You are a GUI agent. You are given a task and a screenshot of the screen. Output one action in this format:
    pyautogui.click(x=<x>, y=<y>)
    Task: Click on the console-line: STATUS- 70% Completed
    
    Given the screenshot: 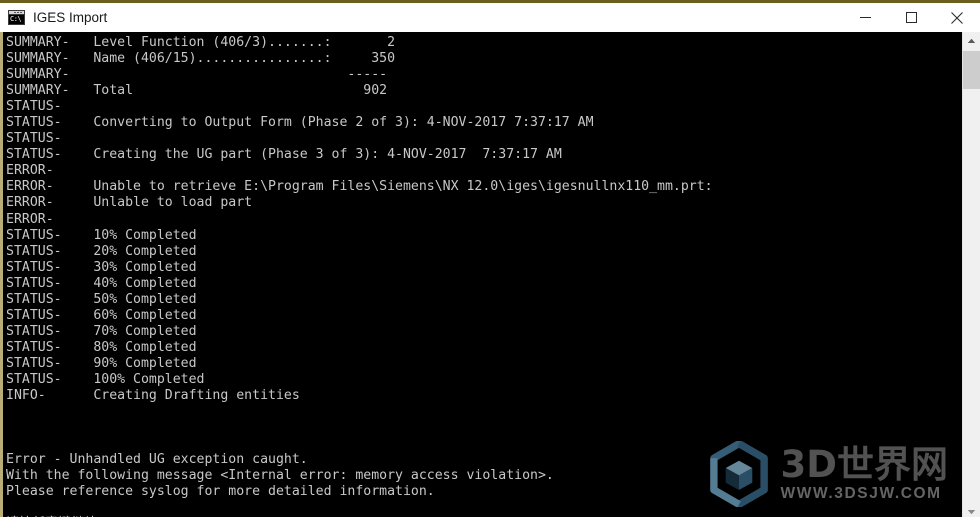 What is the action you would take?
    pyautogui.click(x=101, y=331)
    